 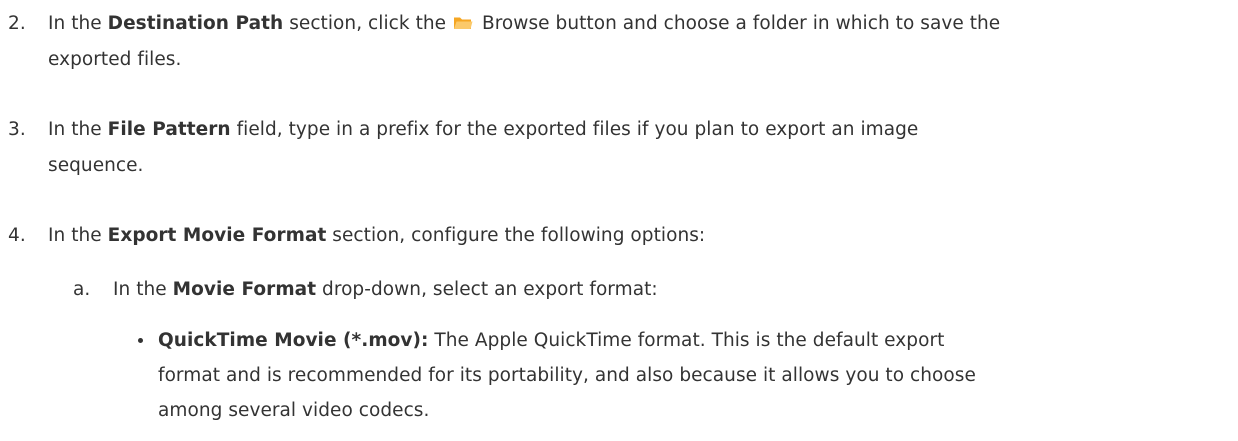 What do you see at coordinates (82, 289) in the screenshot?
I see `substep-label: a.` at bounding box center [82, 289].